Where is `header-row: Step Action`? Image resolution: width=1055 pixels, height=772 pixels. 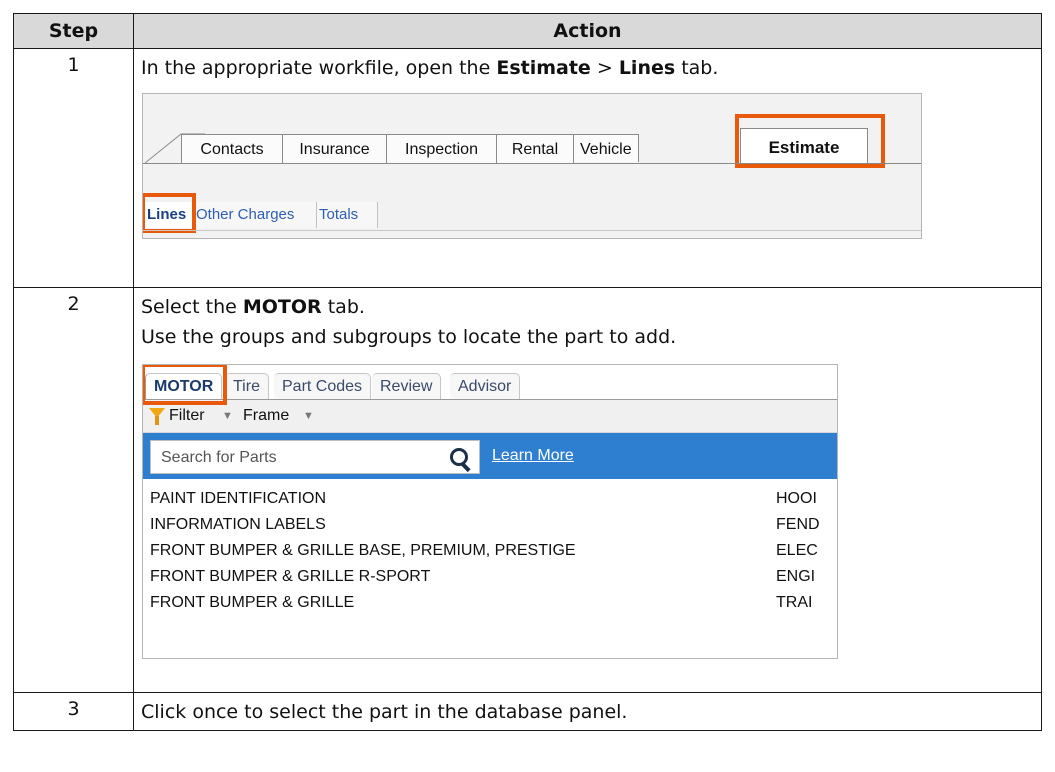 header-row: Step Action is located at coordinates (527, 31).